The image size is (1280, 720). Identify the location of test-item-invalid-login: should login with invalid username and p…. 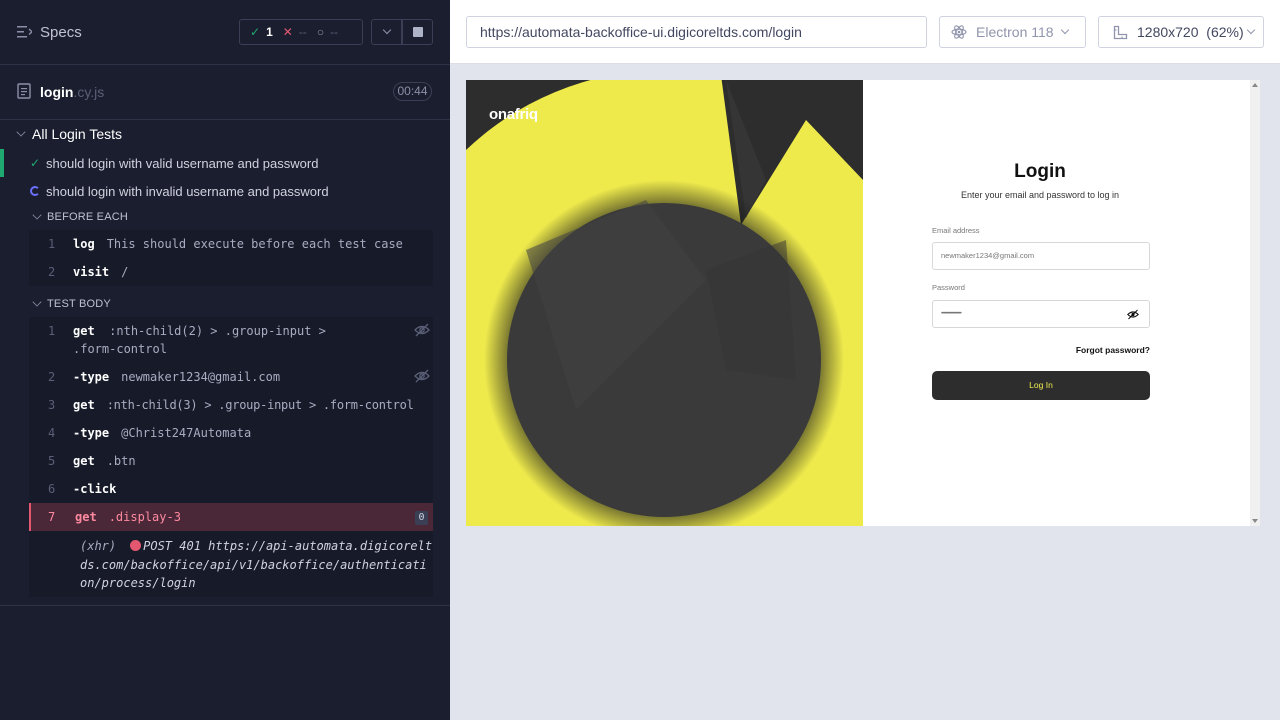
(225, 191).